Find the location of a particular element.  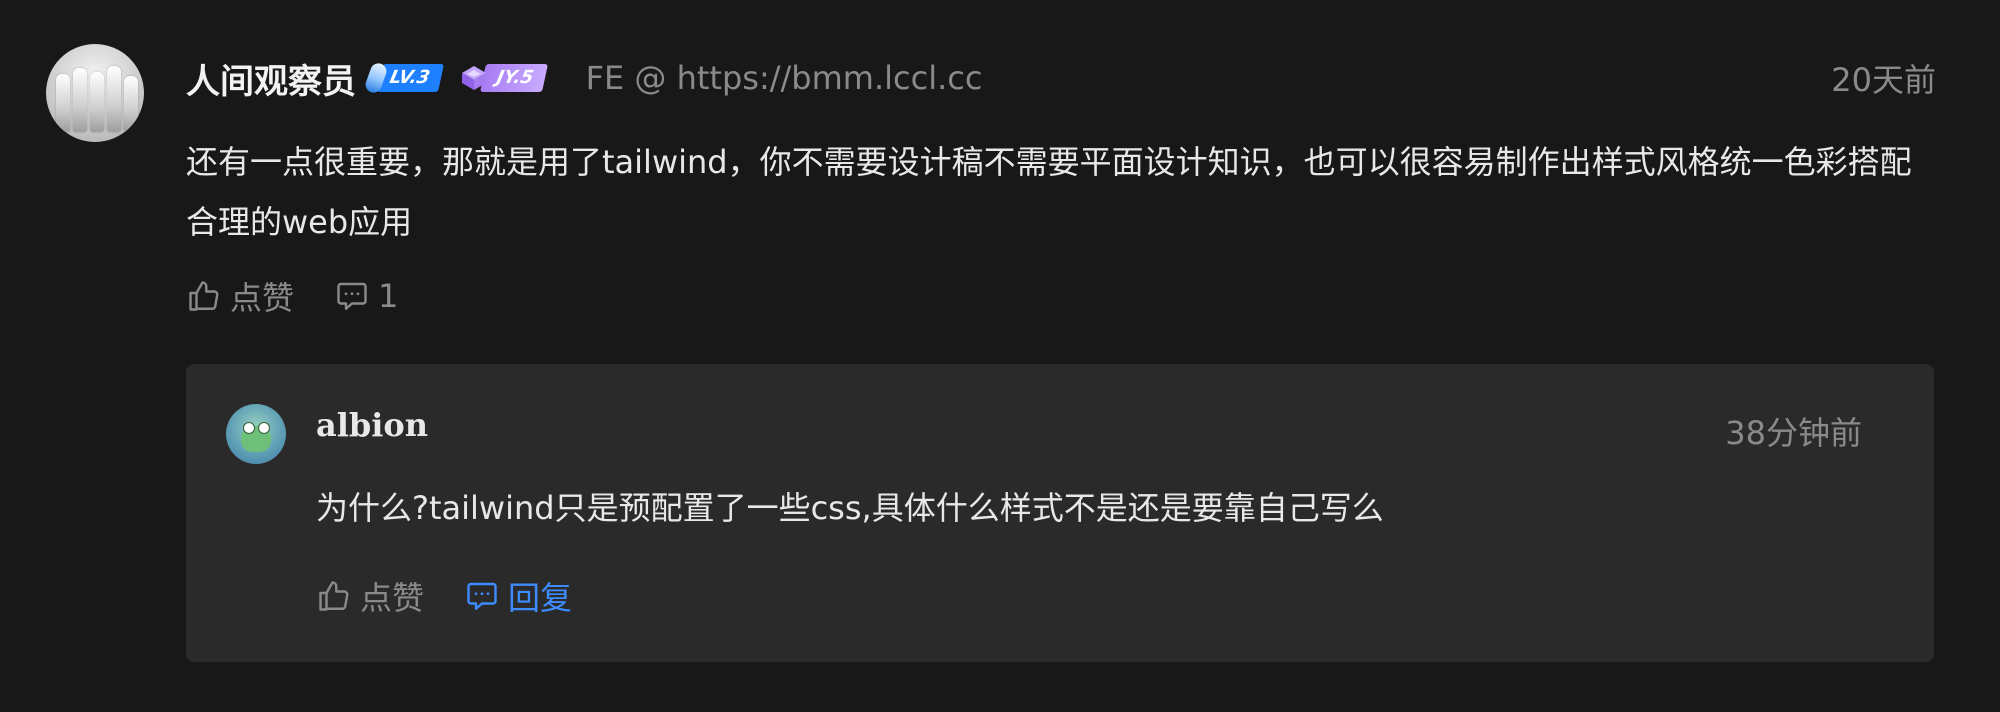

level-badge-label: LV.3 is located at coordinates (411, 78).